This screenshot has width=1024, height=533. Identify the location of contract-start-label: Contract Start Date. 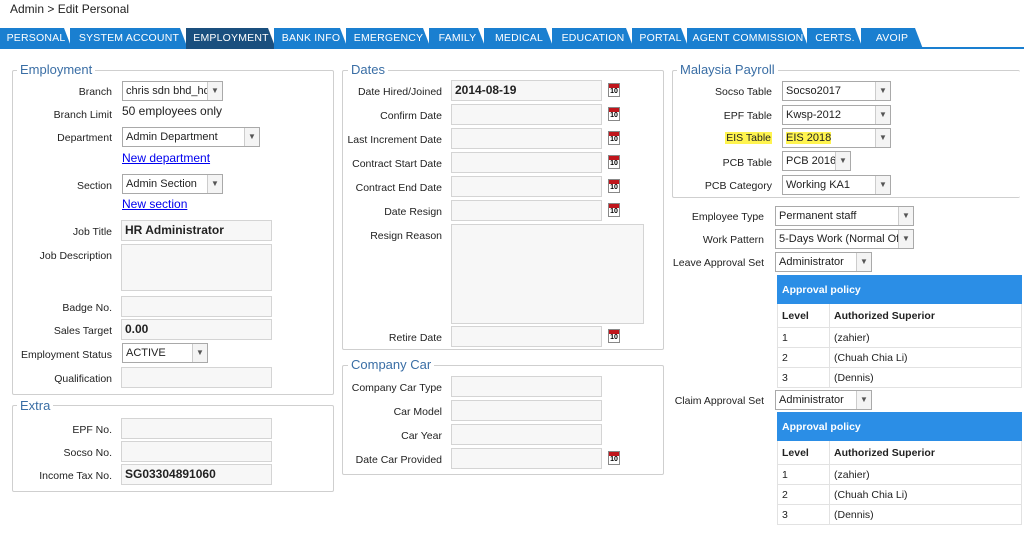
(397, 164).